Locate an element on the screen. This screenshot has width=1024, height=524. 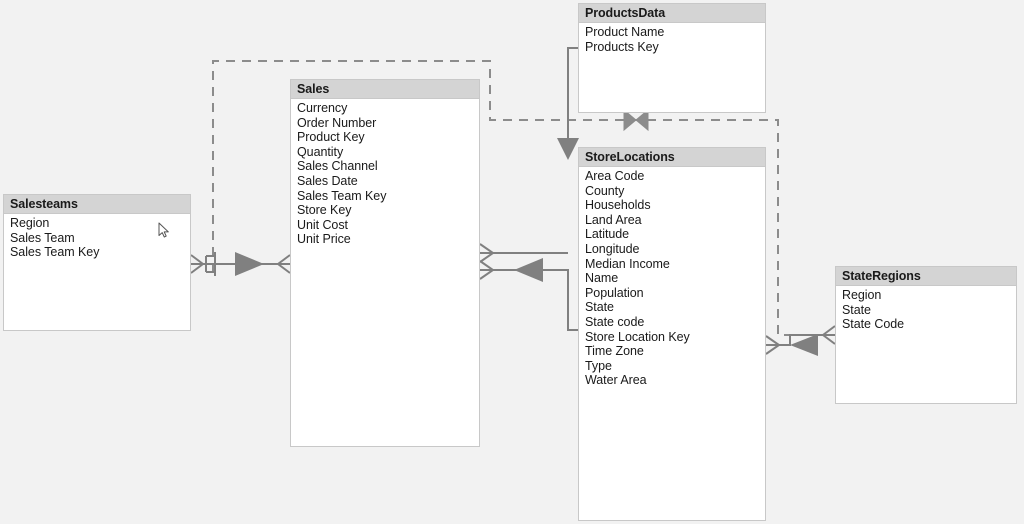
one-cardinality-icon is located at coordinates (210, 264).